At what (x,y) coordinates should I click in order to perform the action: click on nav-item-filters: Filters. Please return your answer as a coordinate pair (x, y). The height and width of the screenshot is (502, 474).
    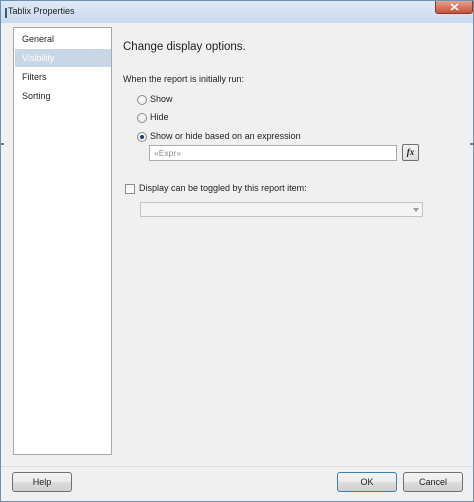
    Looking at the image, I should click on (63, 77).